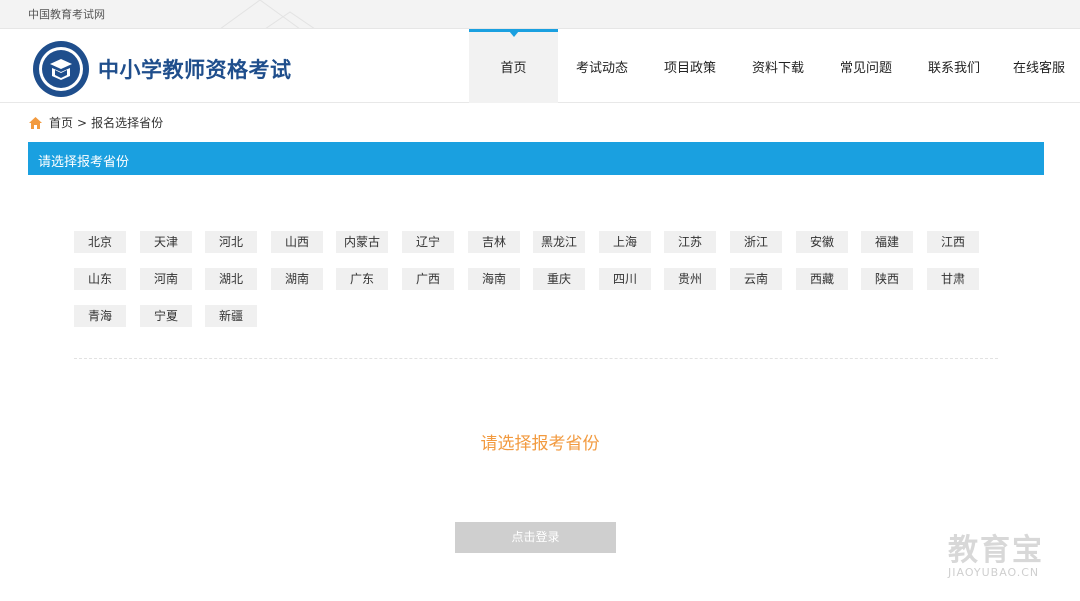  I want to click on province-button: 安徽, so click(822, 242).